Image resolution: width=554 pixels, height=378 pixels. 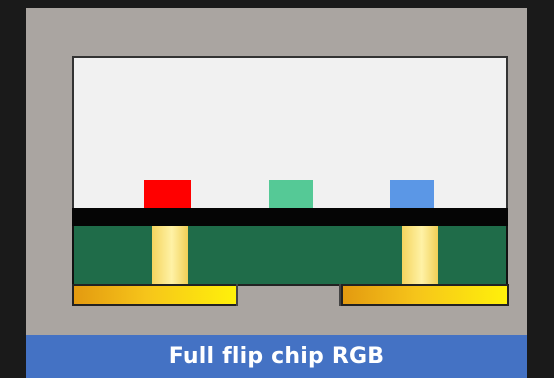 I want to click on left-via, so click(x=170, y=255).